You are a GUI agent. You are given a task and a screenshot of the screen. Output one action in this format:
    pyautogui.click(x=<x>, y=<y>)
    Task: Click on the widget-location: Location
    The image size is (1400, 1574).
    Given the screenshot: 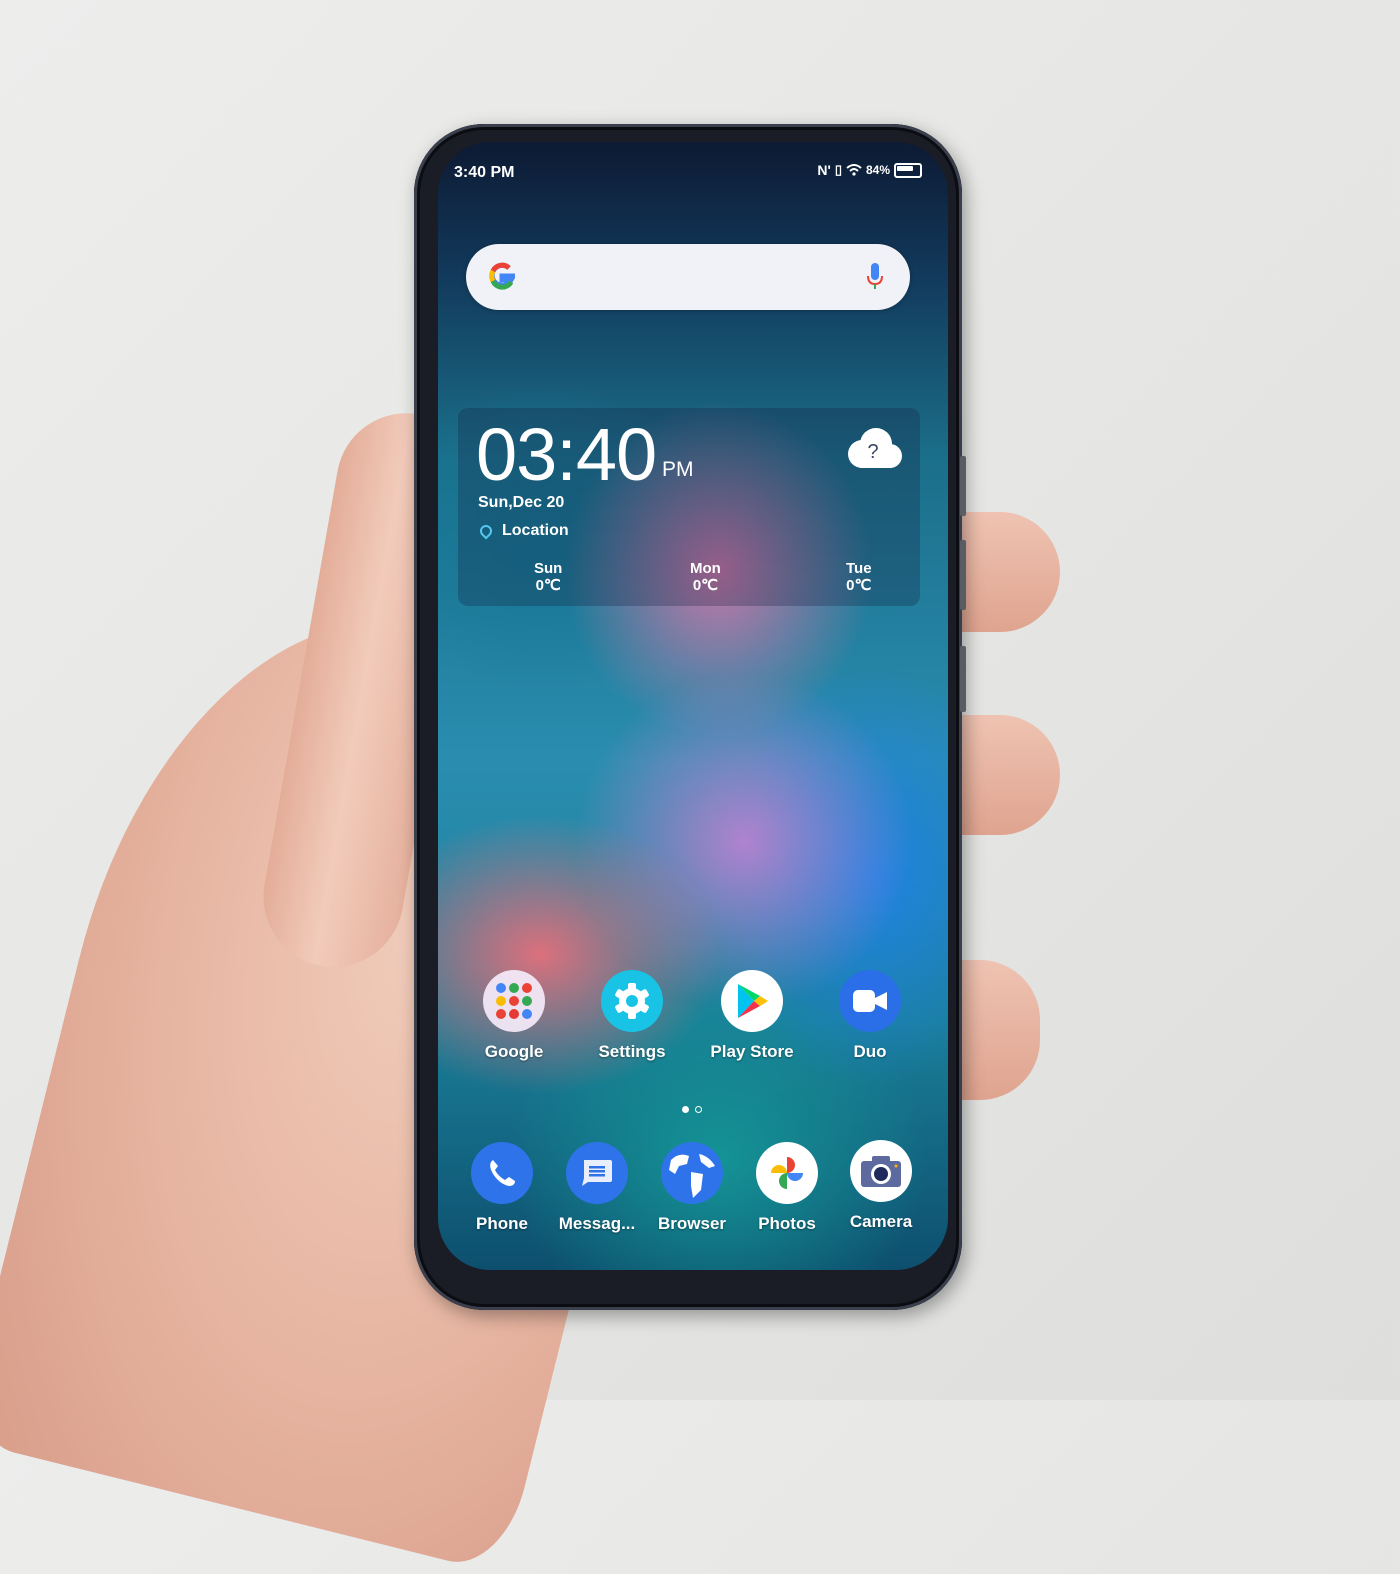 What is the action you would take?
    pyautogui.click(x=523, y=531)
    